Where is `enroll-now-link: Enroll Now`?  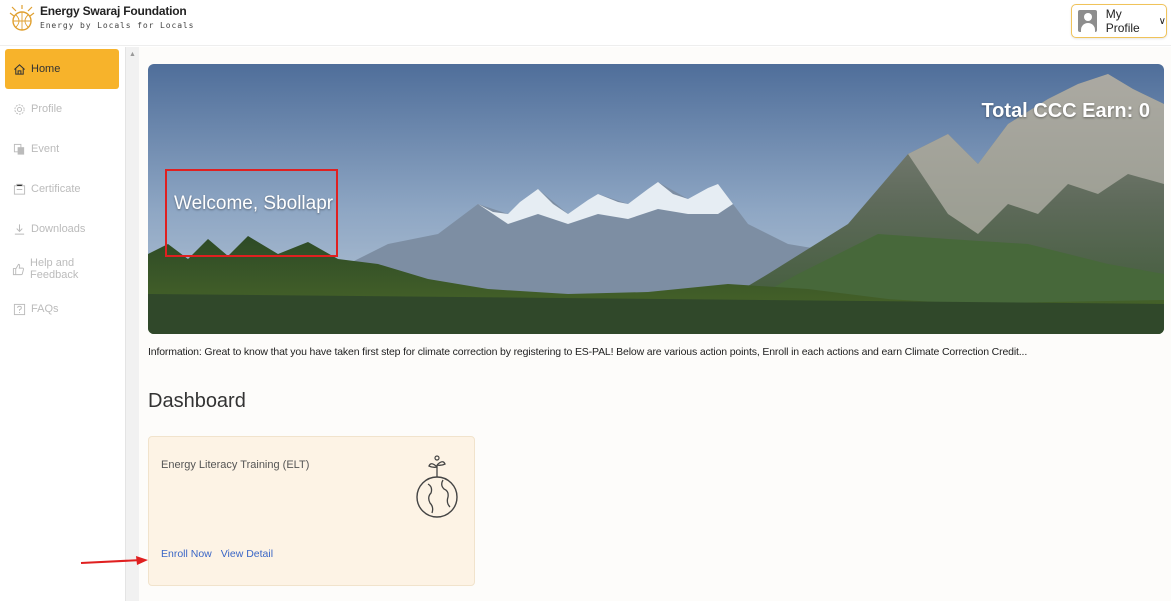
enroll-now-link: Enroll Now is located at coordinates (186, 554).